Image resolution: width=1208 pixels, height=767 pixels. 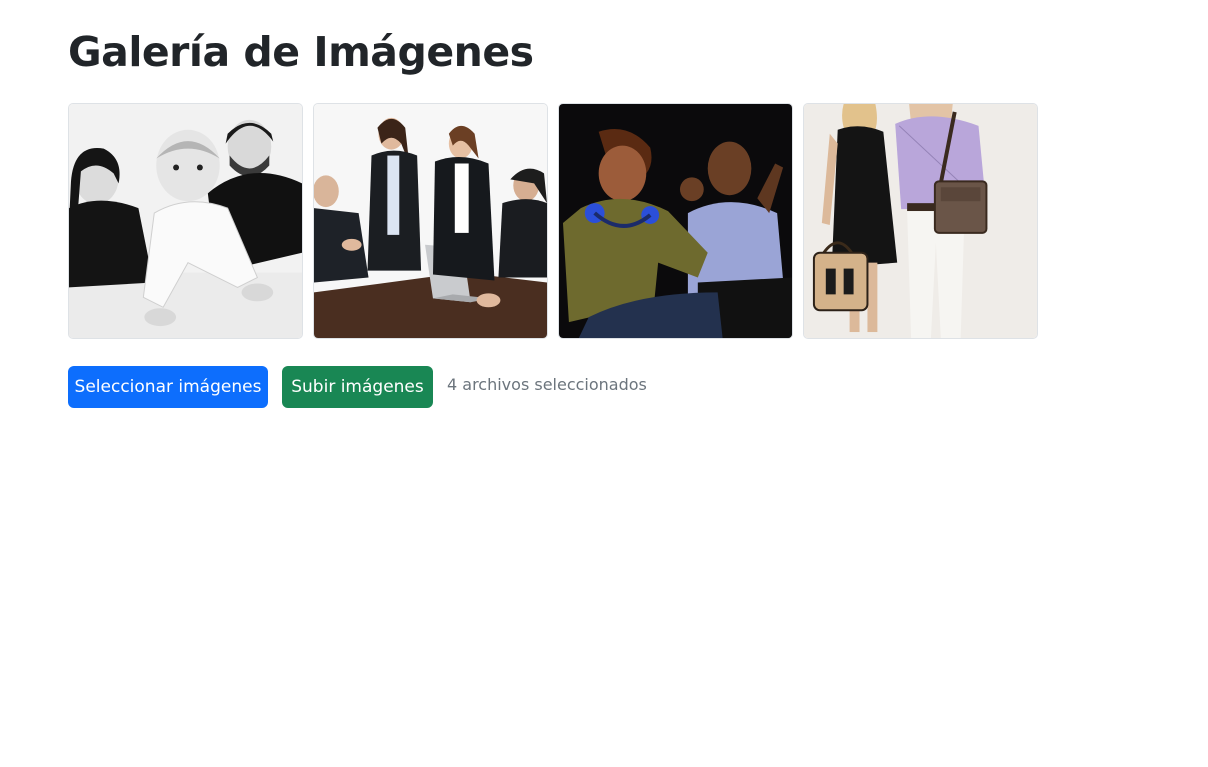 I want to click on gallery-image-business, so click(x=430, y=221).